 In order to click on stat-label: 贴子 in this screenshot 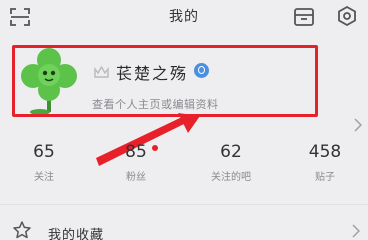, I will do `click(325, 177)`.